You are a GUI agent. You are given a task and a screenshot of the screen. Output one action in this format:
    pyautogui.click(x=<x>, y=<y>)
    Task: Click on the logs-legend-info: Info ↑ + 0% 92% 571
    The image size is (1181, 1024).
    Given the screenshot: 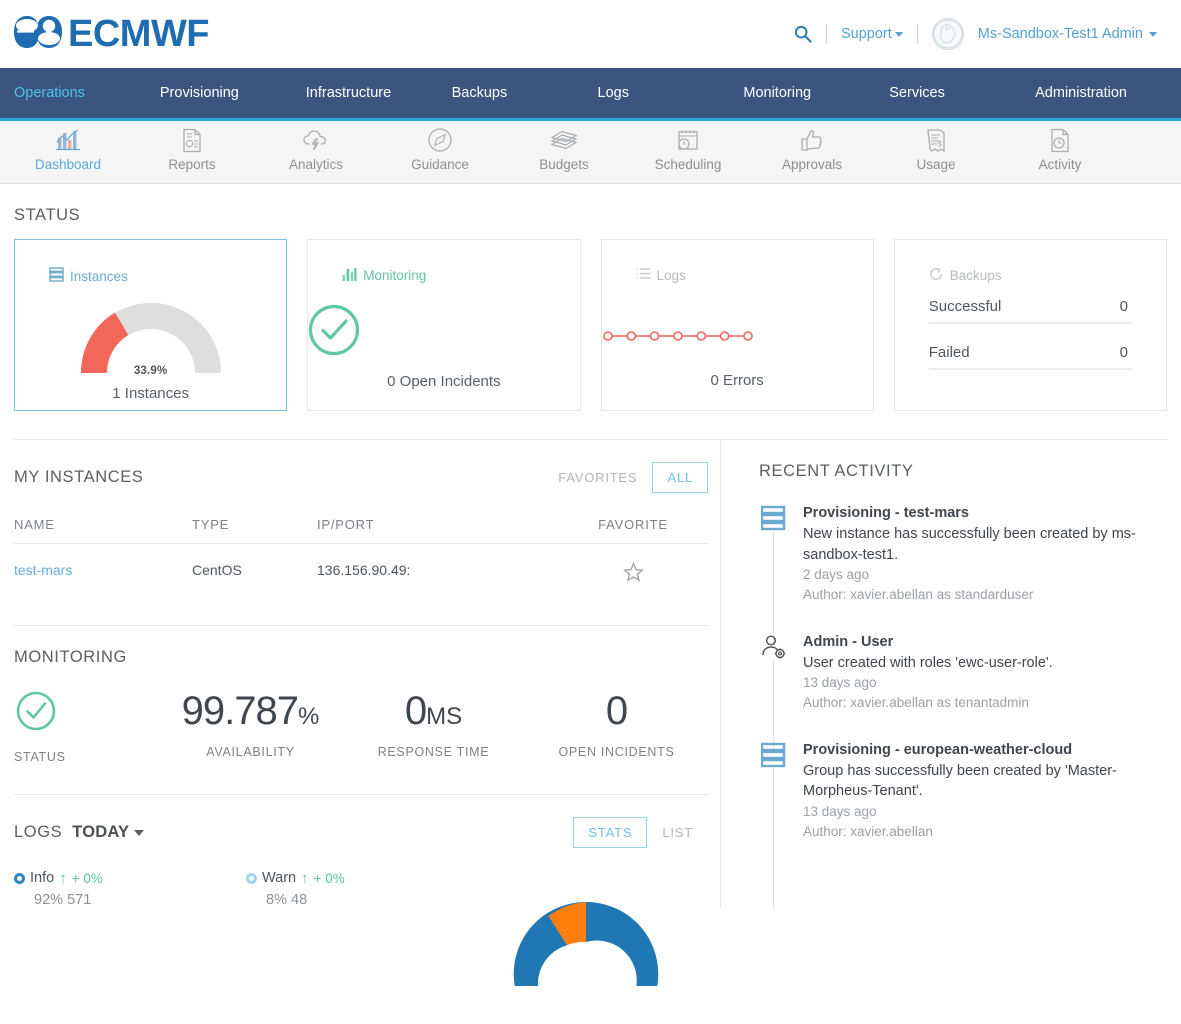 What is the action you would take?
    pyautogui.click(x=130, y=889)
    